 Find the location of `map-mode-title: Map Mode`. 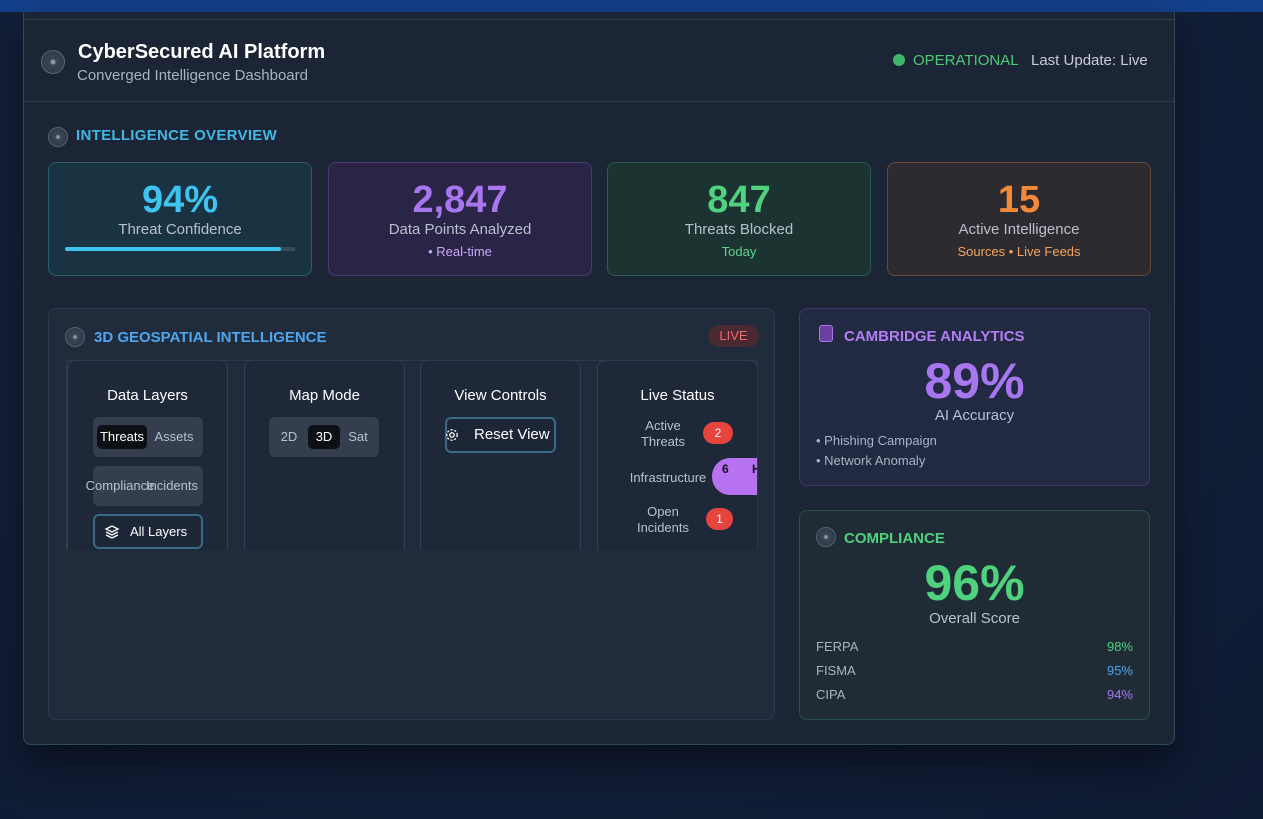

map-mode-title: Map Mode is located at coordinates (324, 395).